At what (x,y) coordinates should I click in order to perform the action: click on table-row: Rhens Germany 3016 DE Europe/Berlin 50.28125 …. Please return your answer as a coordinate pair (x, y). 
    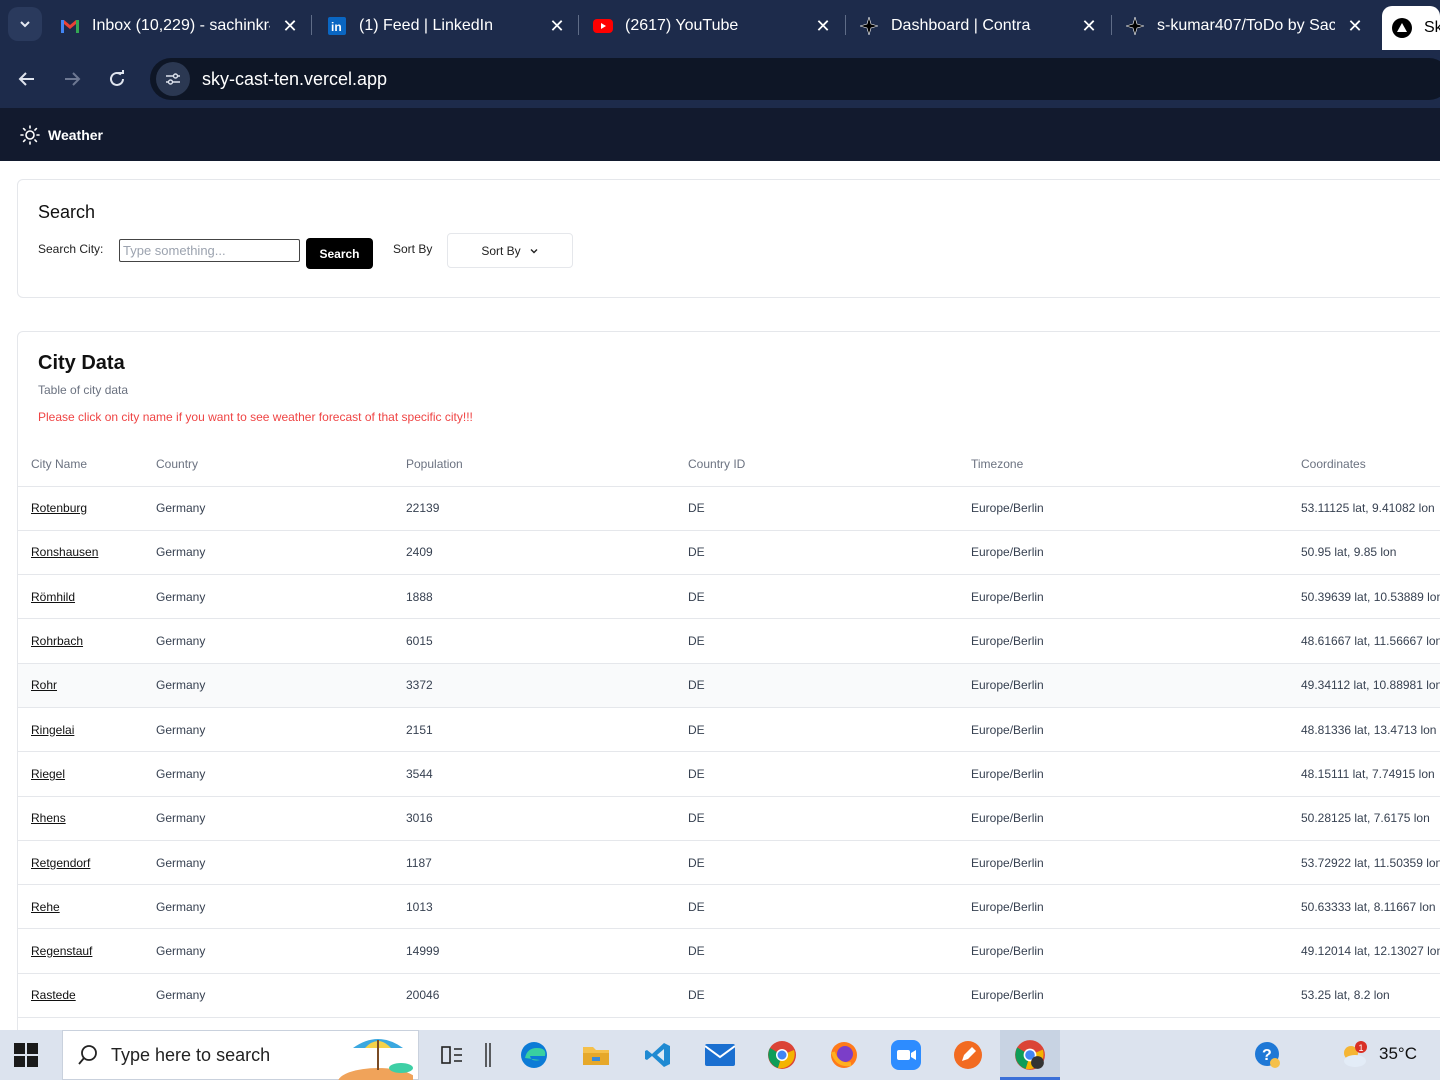
    Looking at the image, I should click on (729, 818).